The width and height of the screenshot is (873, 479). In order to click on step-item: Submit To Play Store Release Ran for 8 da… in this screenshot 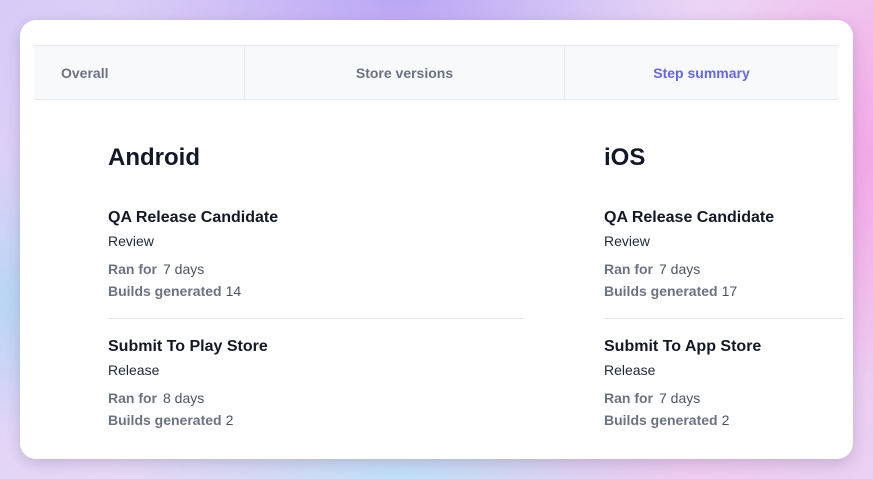, I will do `click(316, 384)`.